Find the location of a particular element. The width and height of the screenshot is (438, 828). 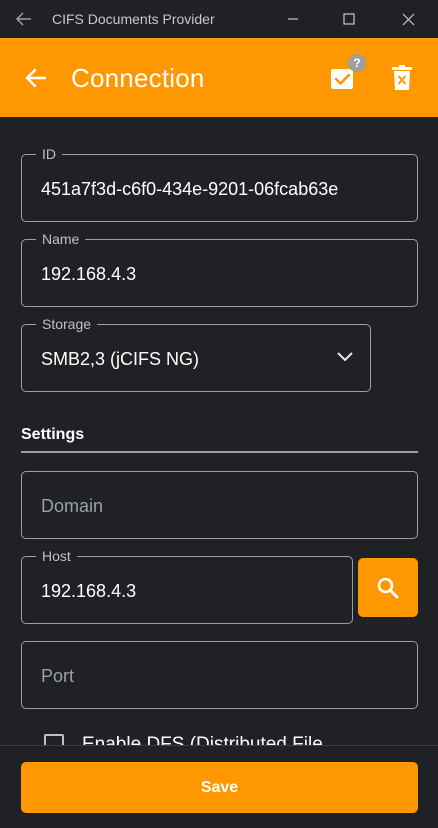

chevron-down-icon is located at coordinates (345, 357).